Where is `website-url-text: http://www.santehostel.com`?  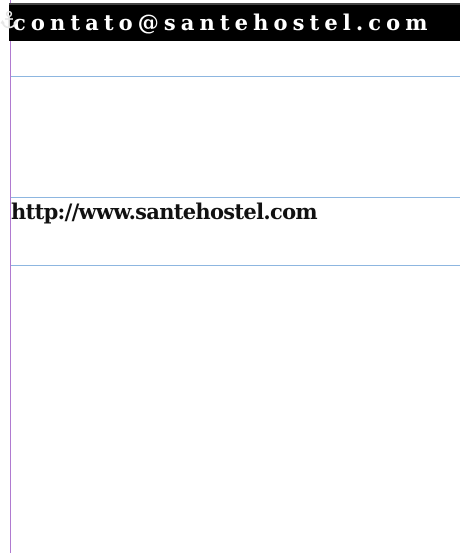 website-url-text: http://www.santehostel.com is located at coordinates (164, 212).